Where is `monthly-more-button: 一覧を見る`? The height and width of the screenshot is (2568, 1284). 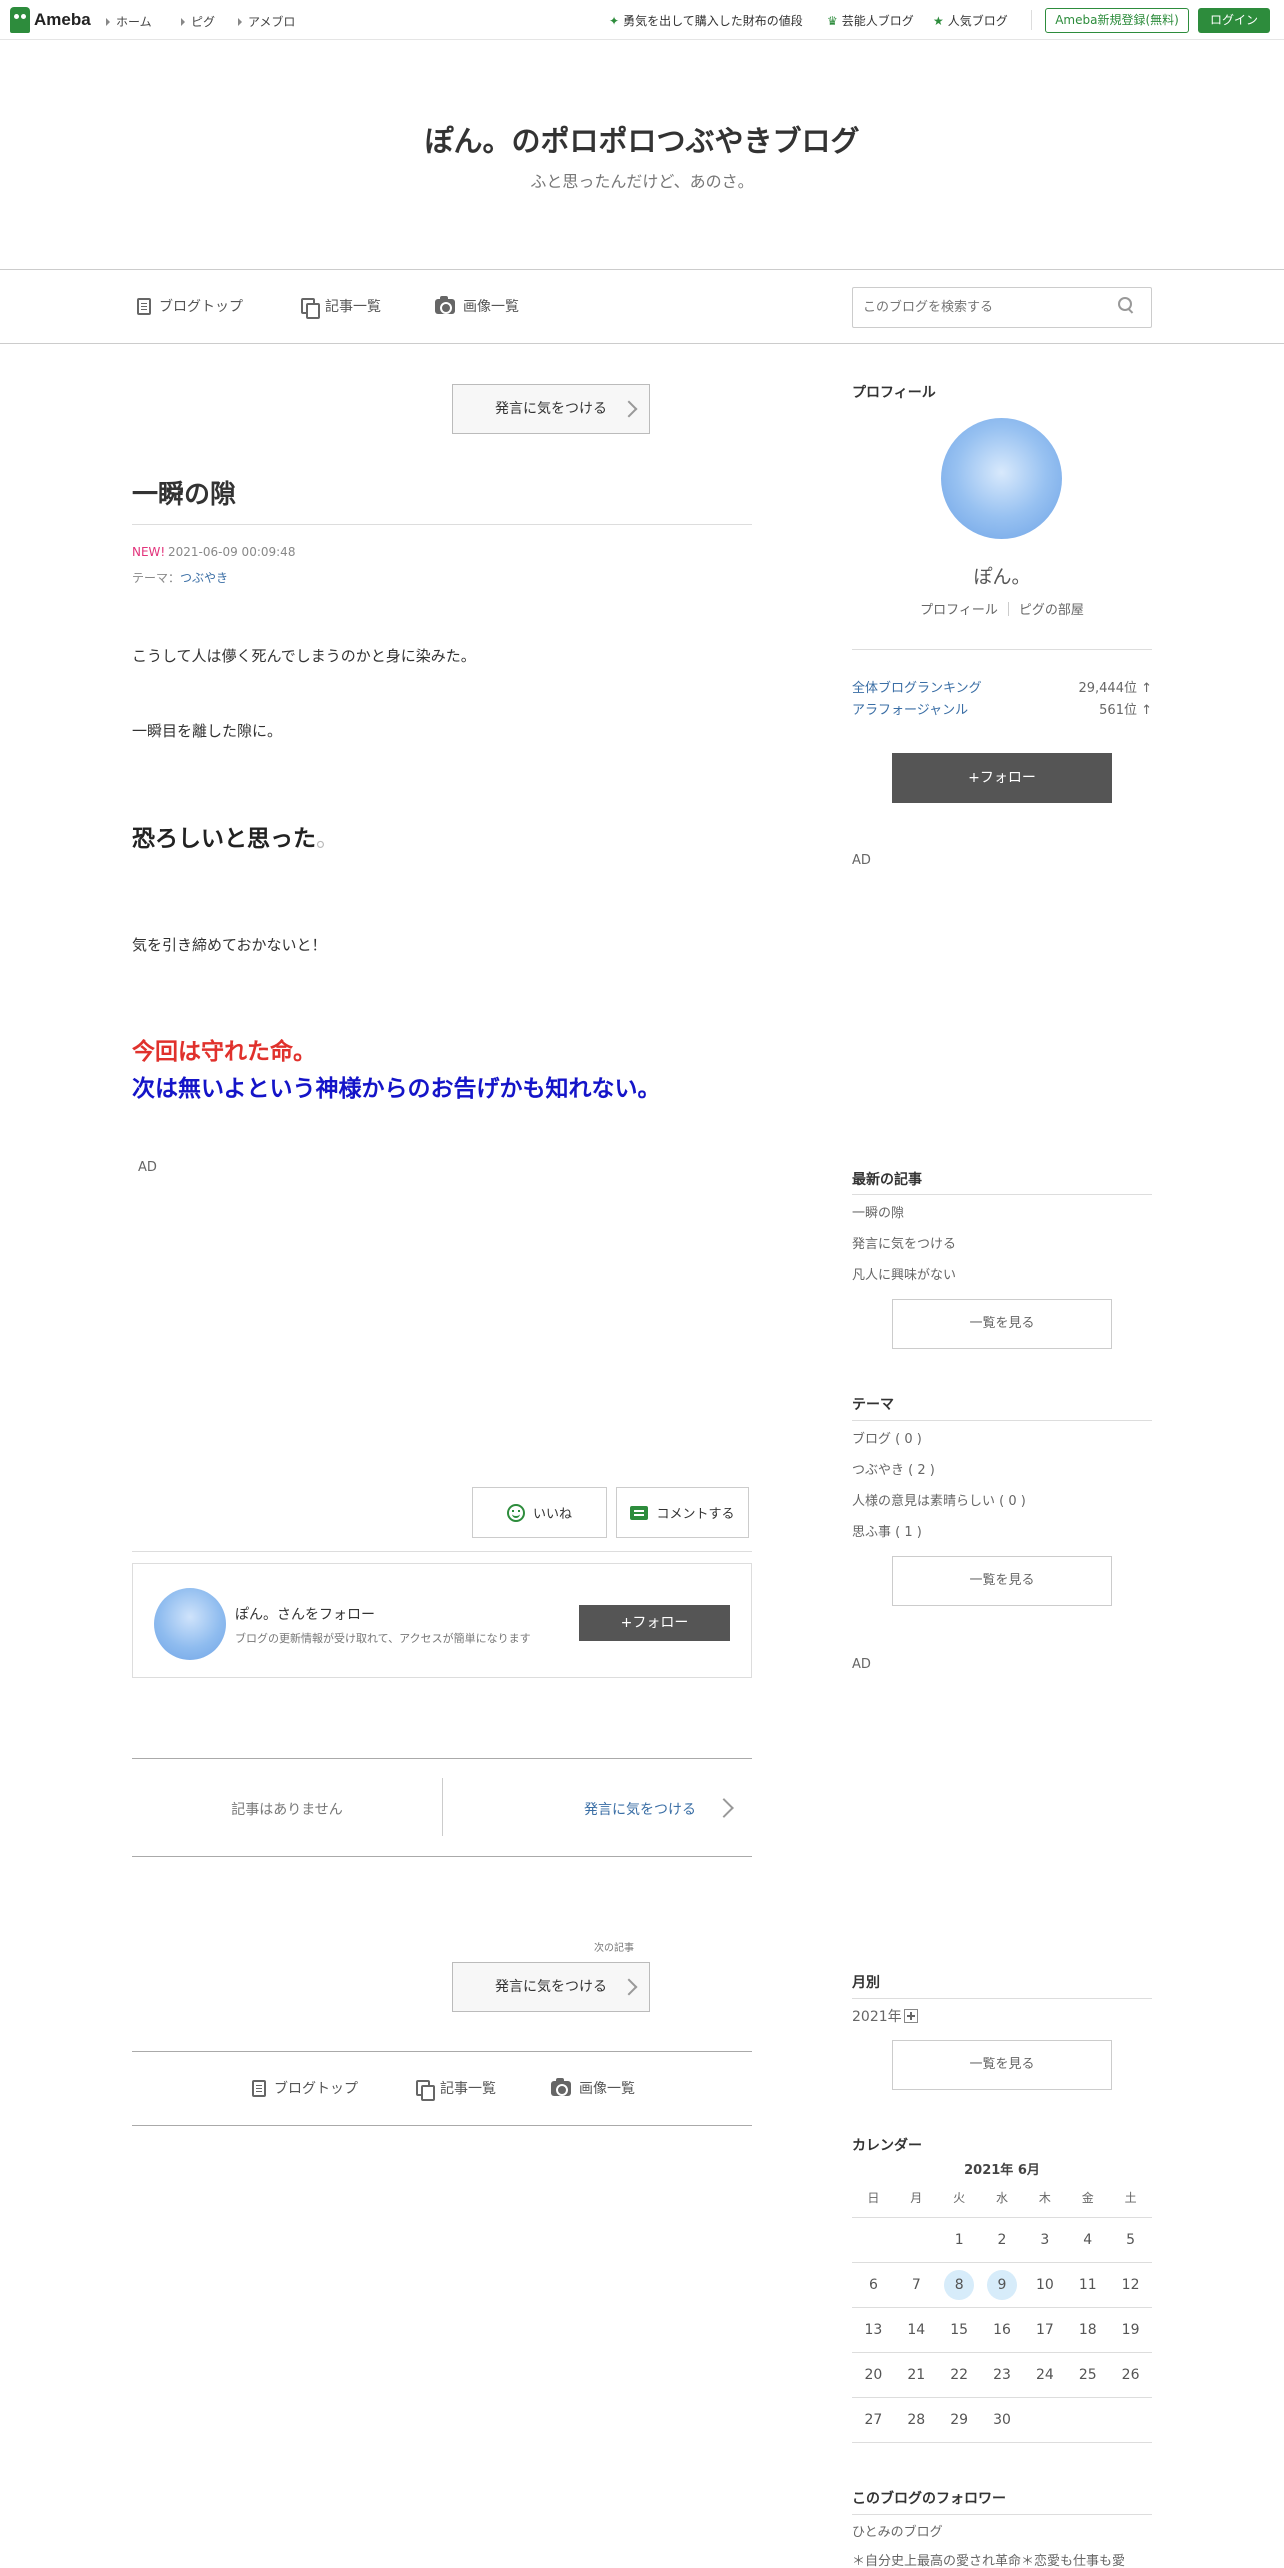
monthly-more-button: 一覧を見る is located at coordinates (1002, 2065).